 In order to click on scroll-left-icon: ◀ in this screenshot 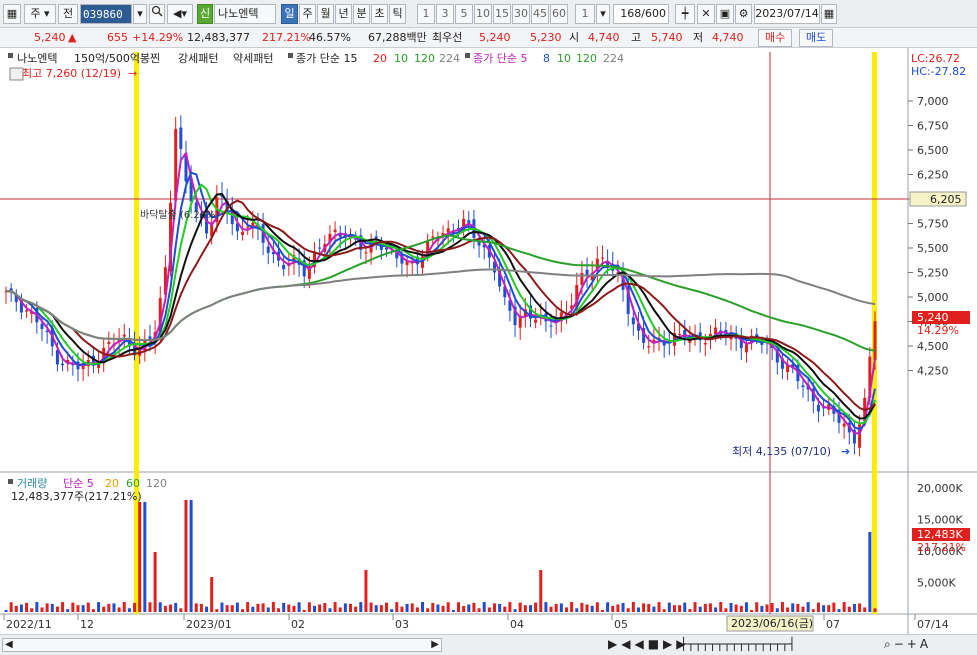, I will do `click(9, 644)`.